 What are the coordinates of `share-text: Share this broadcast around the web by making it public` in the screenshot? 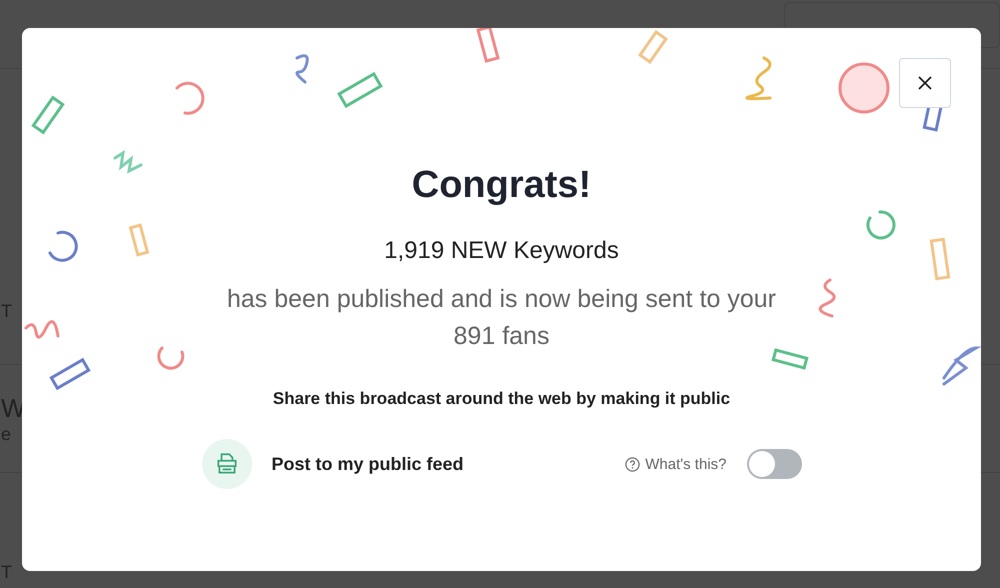 It's located at (501, 399).